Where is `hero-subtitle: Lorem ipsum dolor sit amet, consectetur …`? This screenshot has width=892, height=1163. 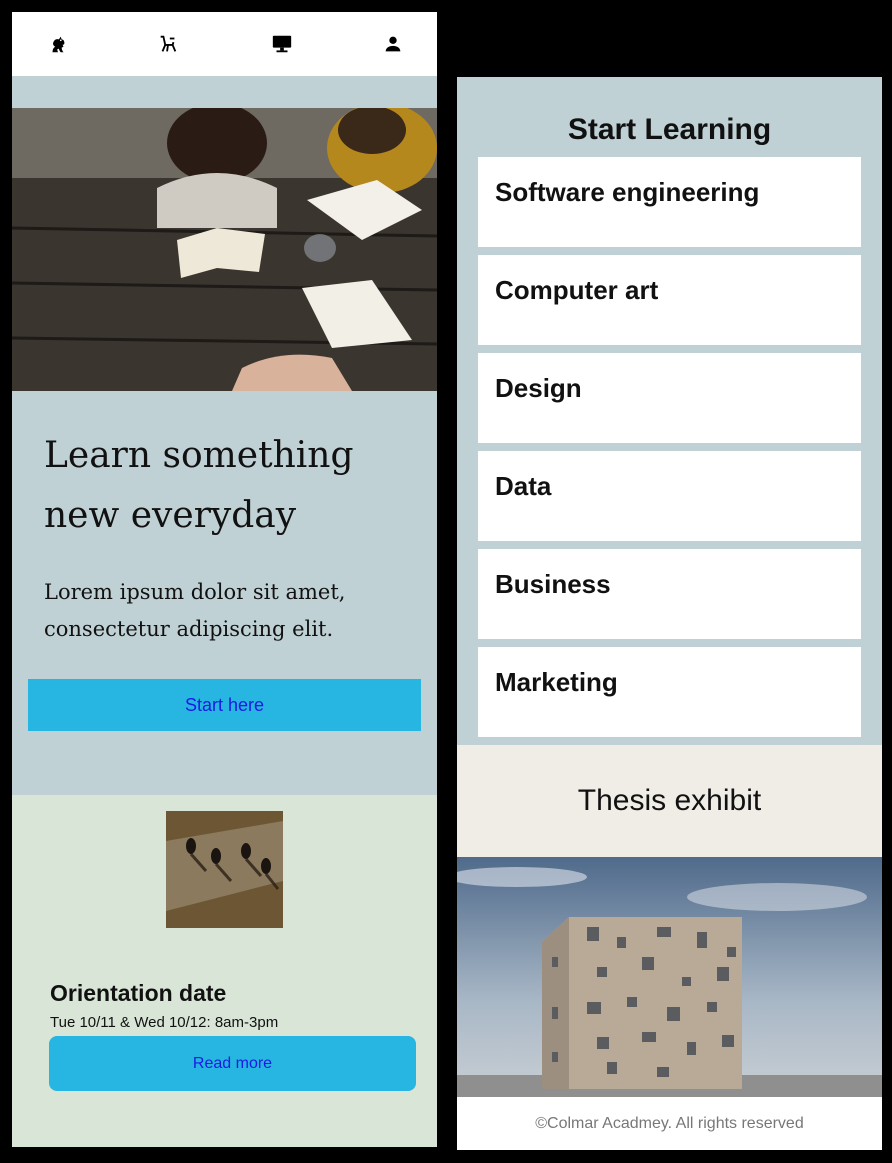 hero-subtitle: Lorem ipsum dolor sit amet, consectetur … is located at coordinates (195, 610).